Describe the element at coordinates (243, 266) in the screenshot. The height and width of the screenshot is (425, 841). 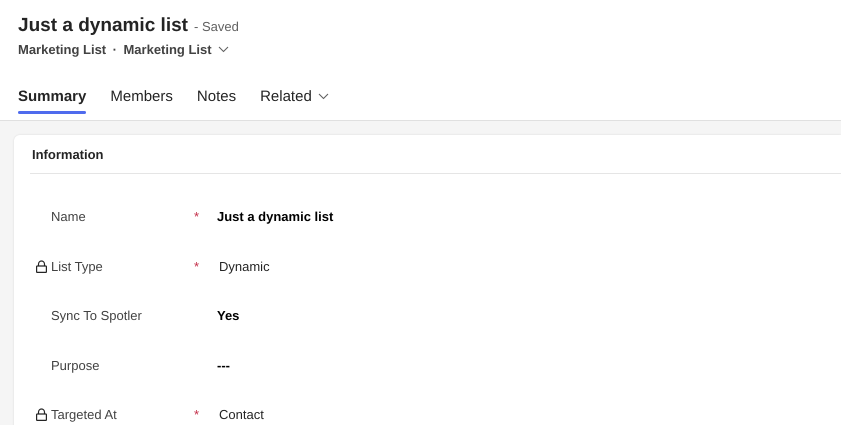
I see `field-value: Dynamic` at that location.